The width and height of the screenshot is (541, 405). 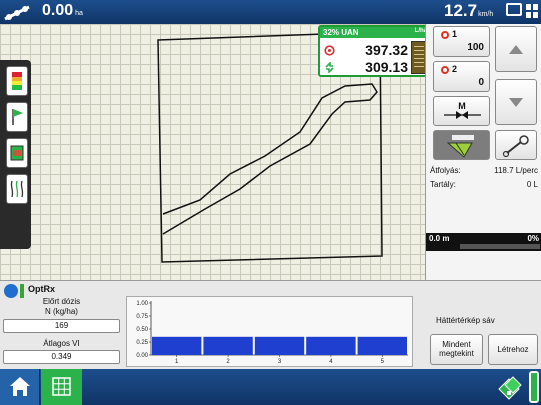 What do you see at coordinates (329, 67) in the screenshot?
I see `actual-rate-icon` at bounding box center [329, 67].